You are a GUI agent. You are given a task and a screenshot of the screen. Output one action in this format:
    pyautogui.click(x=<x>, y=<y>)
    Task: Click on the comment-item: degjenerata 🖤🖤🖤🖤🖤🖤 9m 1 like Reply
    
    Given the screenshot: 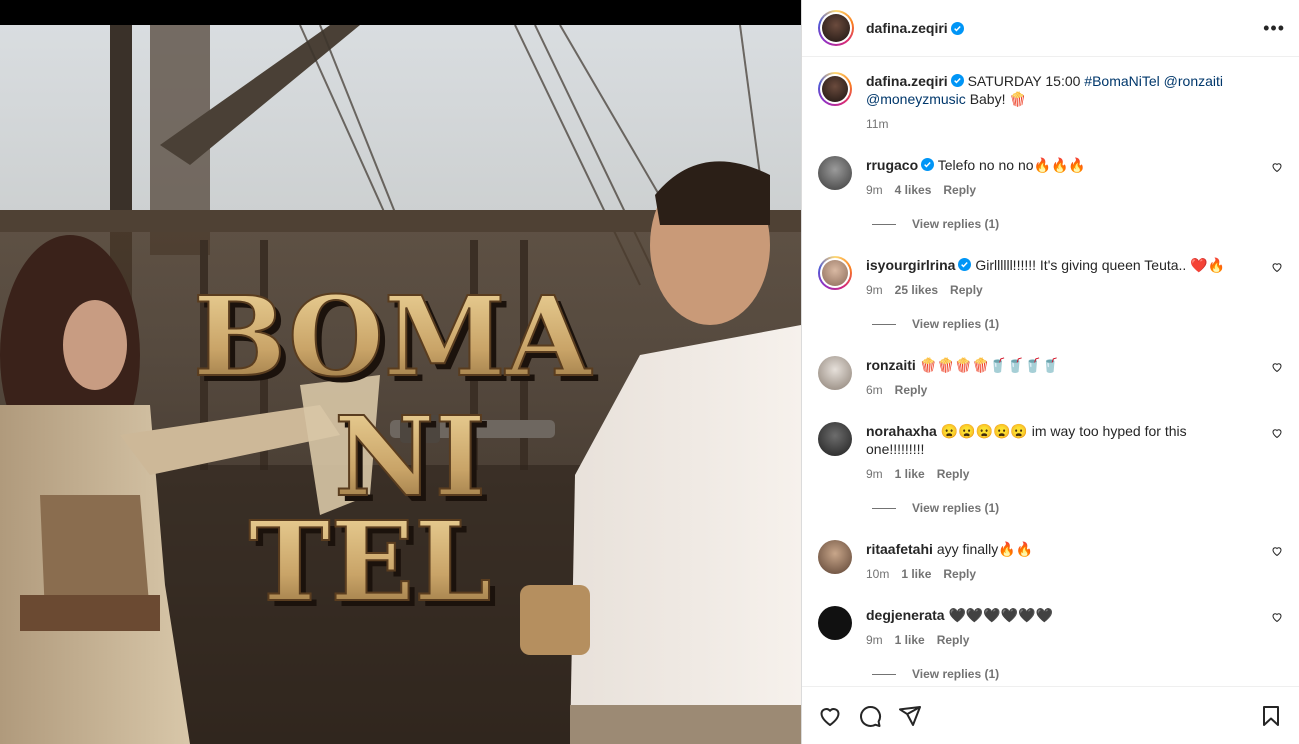 What is the action you would take?
    pyautogui.click(x=1050, y=627)
    